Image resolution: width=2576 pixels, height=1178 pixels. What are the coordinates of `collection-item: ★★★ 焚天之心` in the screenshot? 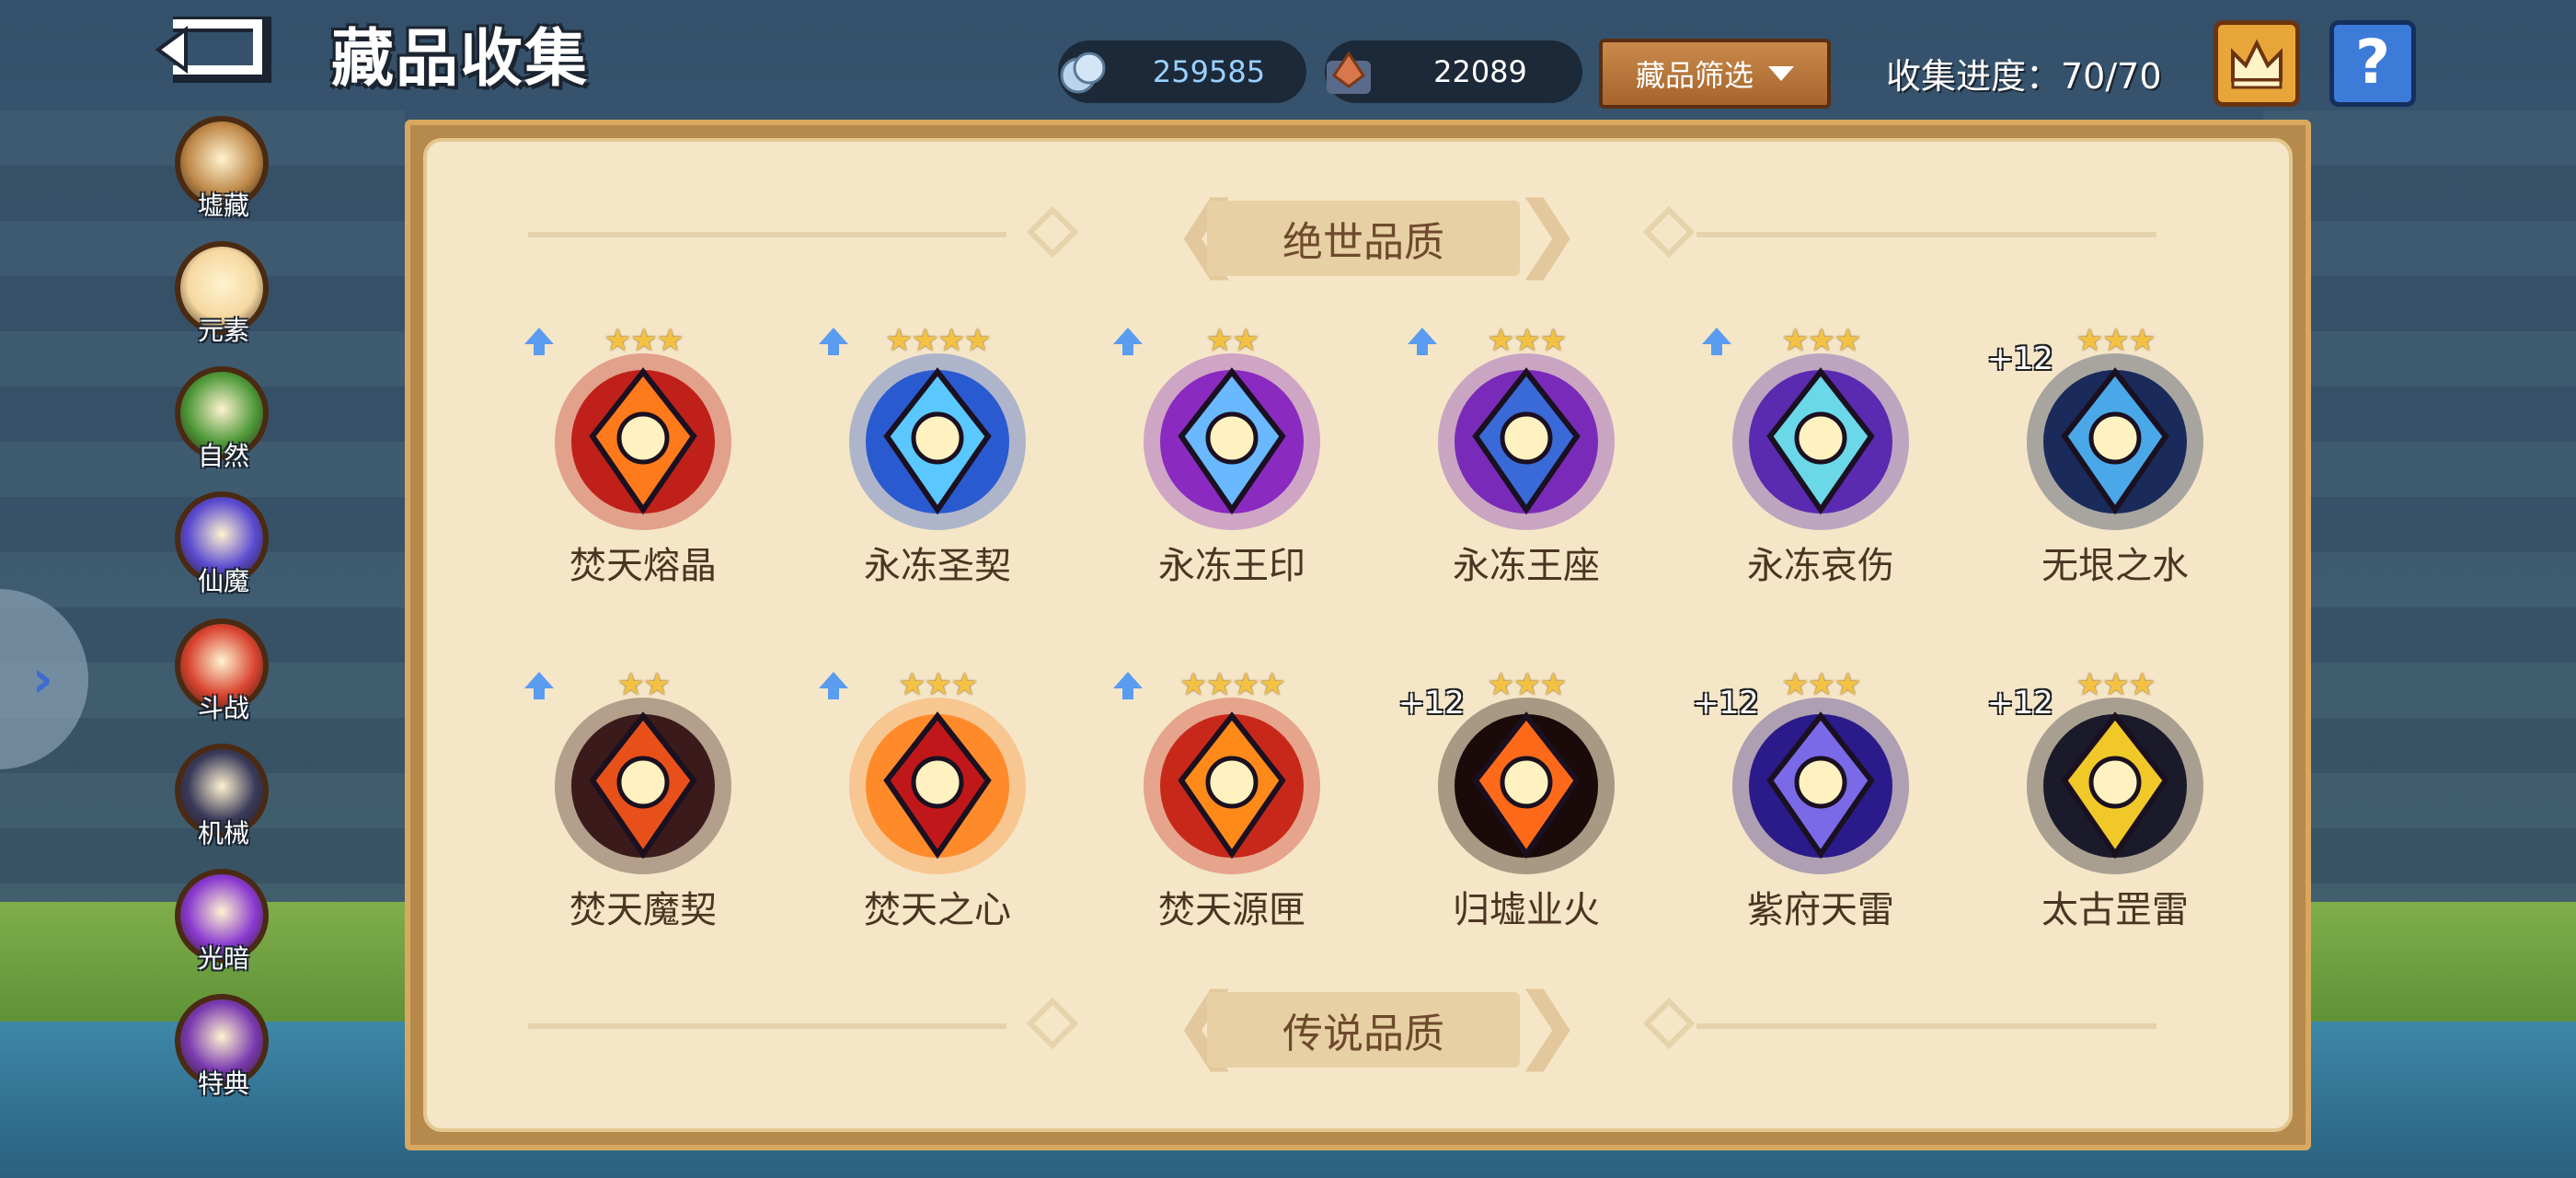 It's located at (935, 804).